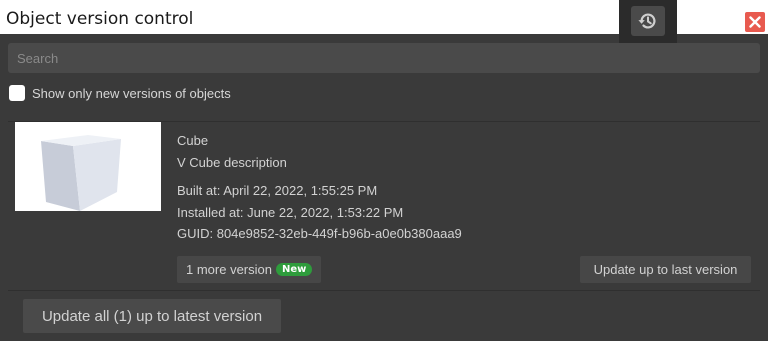 The image size is (768, 341). I want to click on close-icon, so click(755, 22).